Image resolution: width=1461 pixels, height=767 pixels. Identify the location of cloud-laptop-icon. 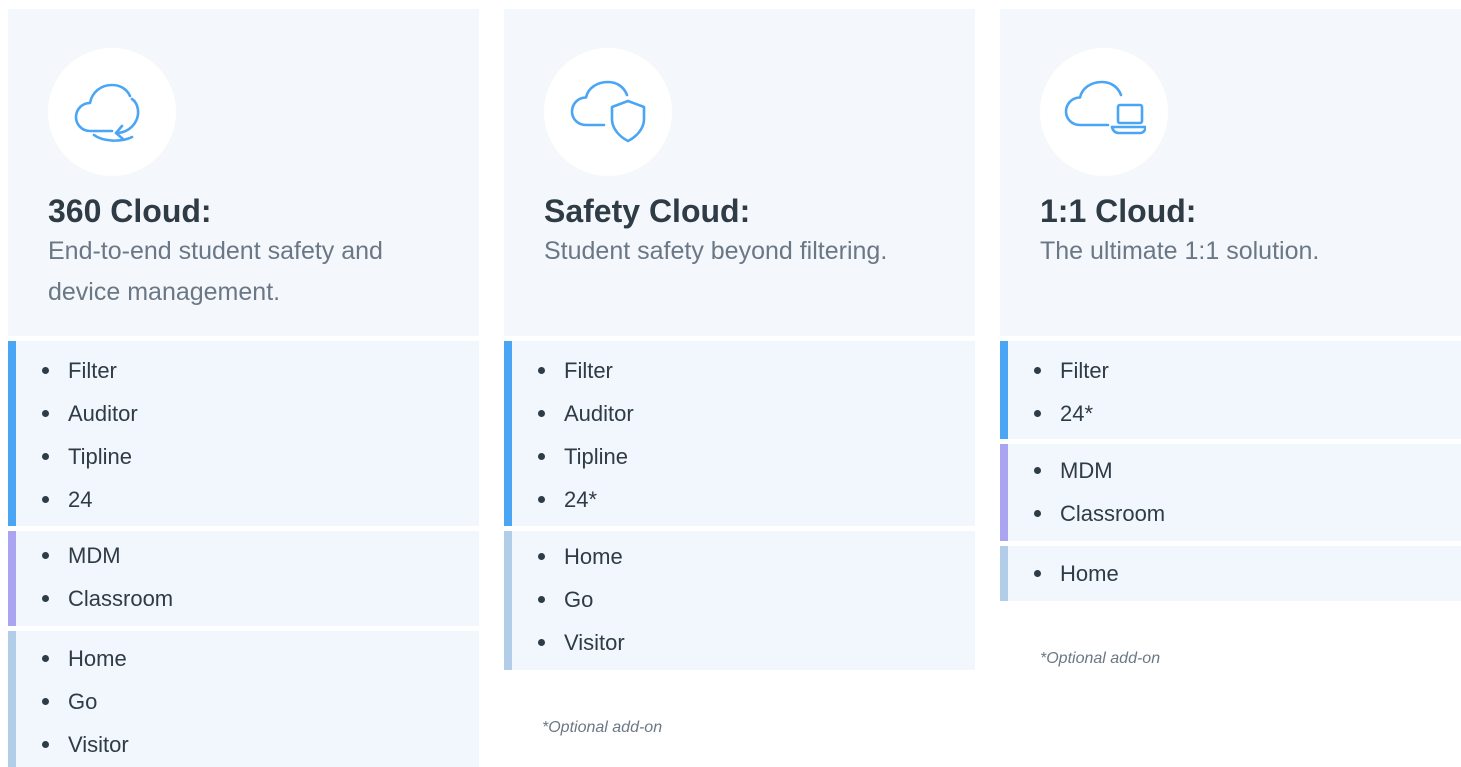
(1104, 112).